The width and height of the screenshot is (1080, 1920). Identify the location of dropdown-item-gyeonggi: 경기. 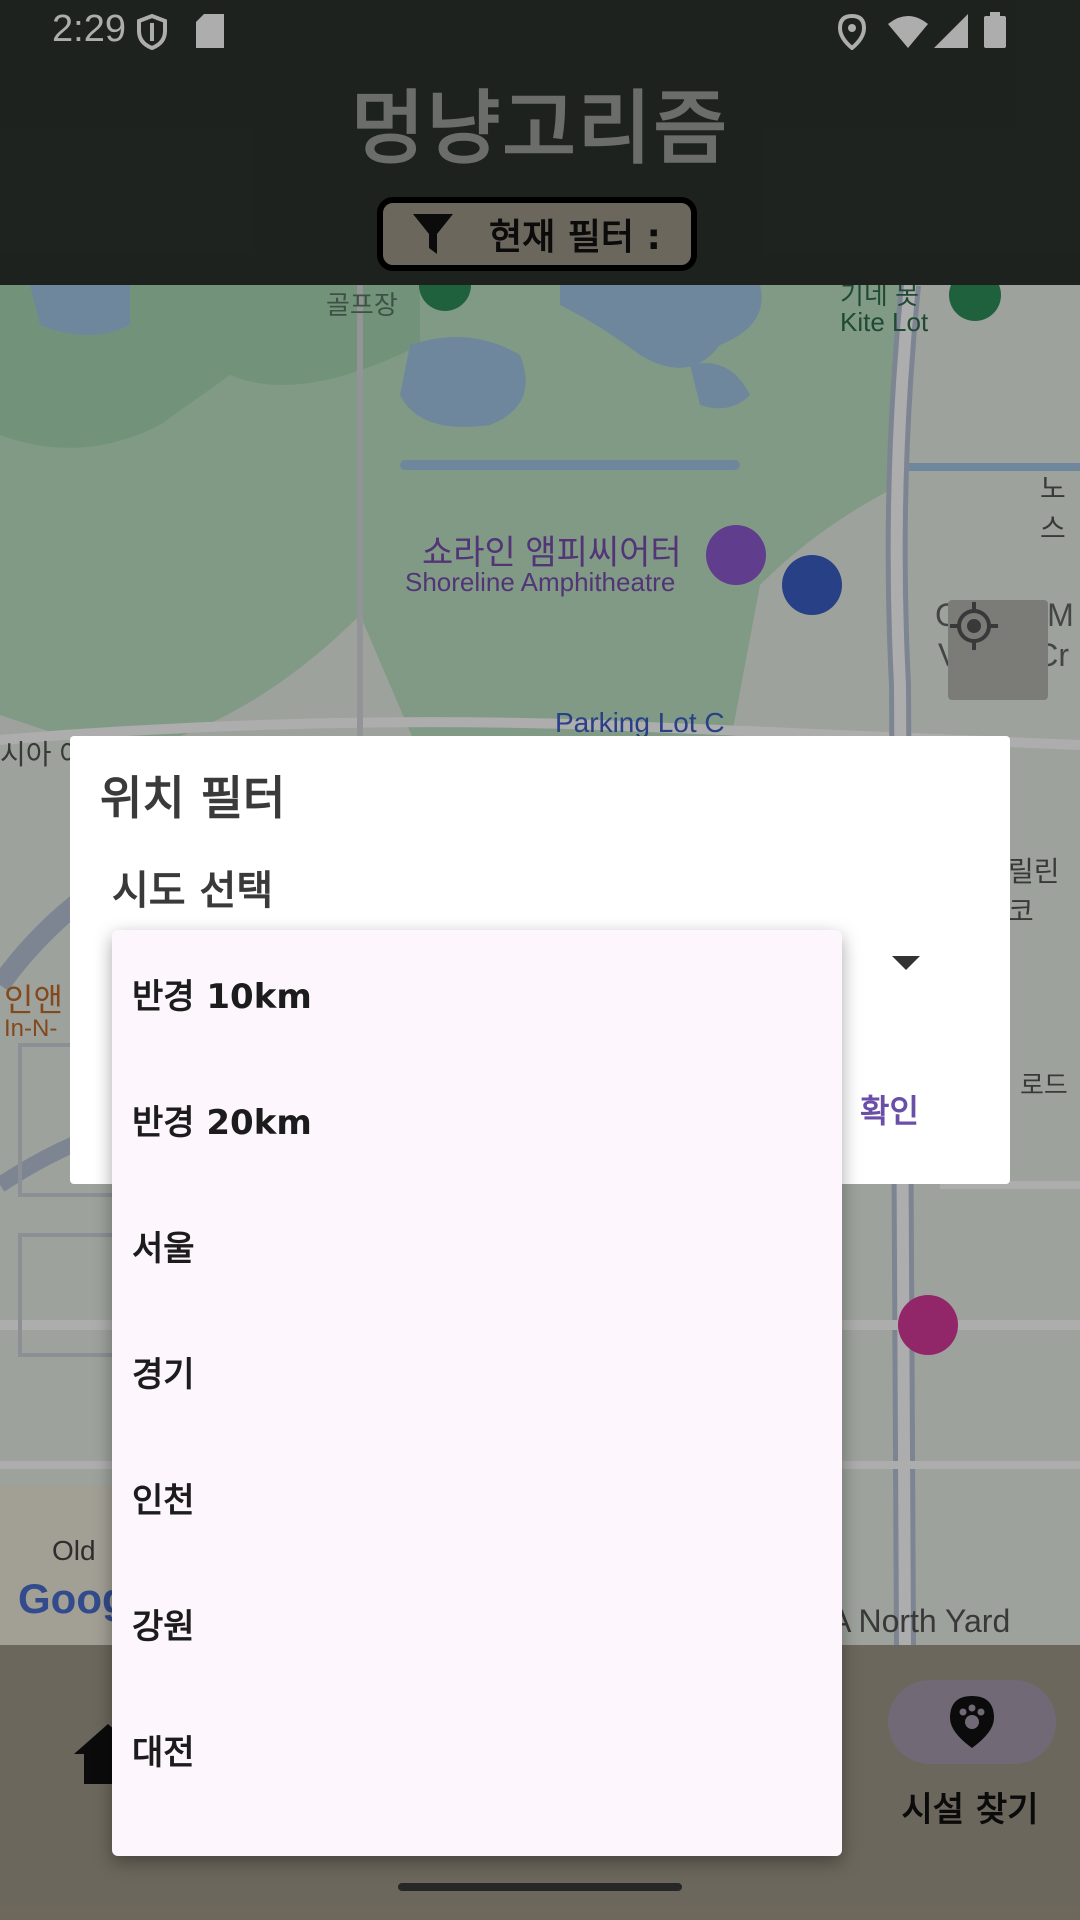
(477, 1371).